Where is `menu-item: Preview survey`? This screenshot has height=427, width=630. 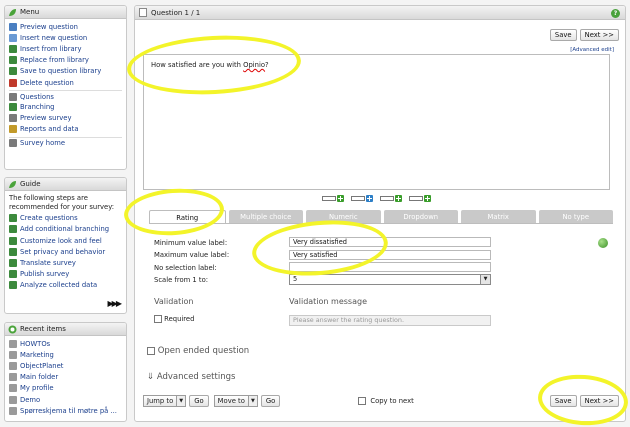 menu-item: Preview survey is located at coordinates (65, 118).